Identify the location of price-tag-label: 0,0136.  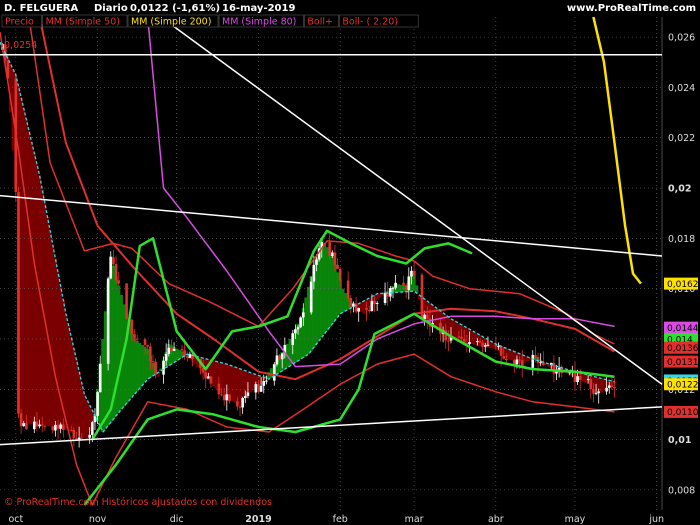
(683, 349).